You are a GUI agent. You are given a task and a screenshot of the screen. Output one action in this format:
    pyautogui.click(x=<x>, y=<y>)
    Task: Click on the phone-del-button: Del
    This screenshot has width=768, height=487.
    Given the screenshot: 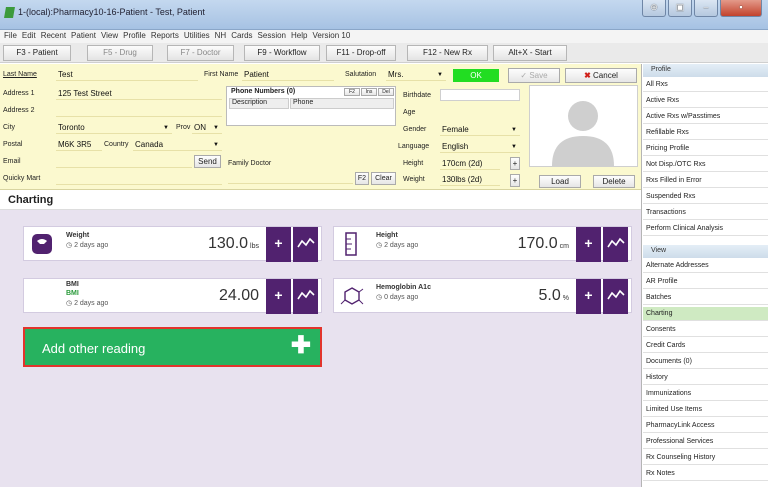 What is the action you would take?
    pyautogui.click(x=386, y=92)
    